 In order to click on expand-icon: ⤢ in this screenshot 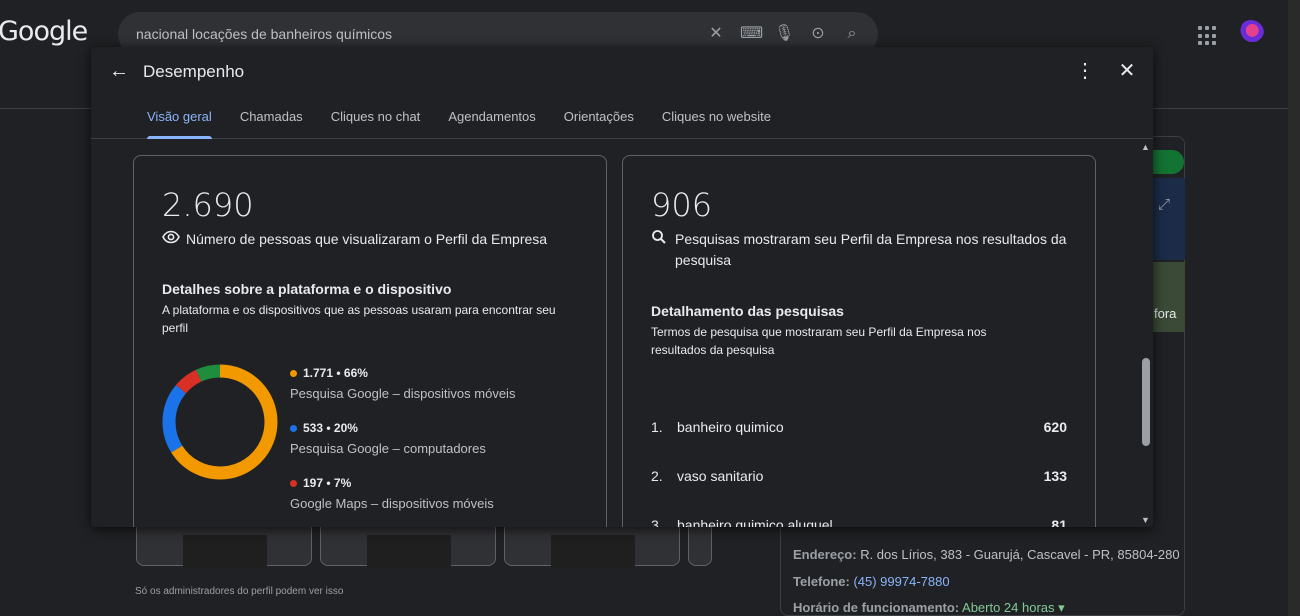, I will do `click(1164, 204)`.